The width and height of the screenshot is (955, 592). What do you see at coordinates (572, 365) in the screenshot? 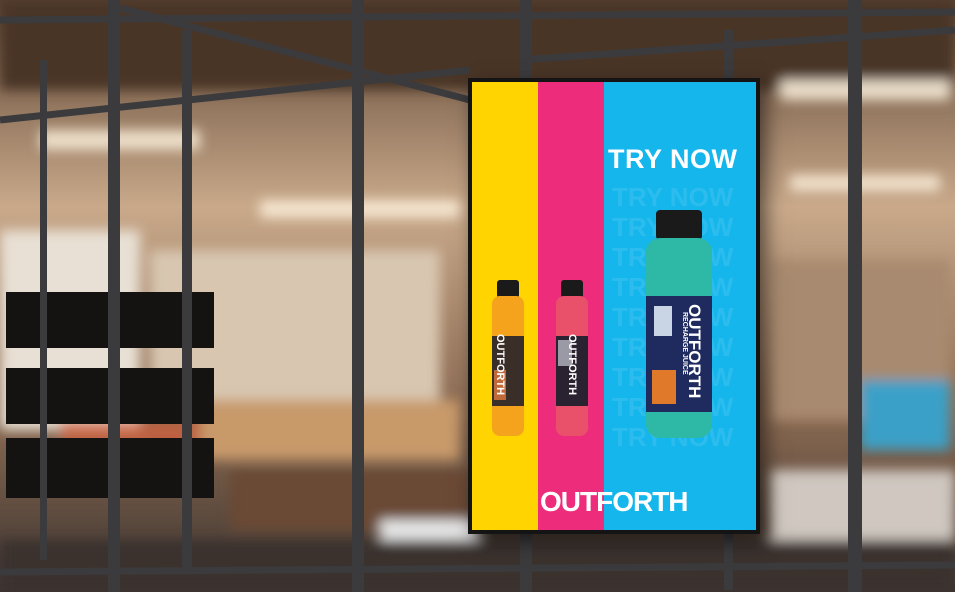
I see `bottle-red-brand: OUTFORTH` at bounding box center [572, 365].